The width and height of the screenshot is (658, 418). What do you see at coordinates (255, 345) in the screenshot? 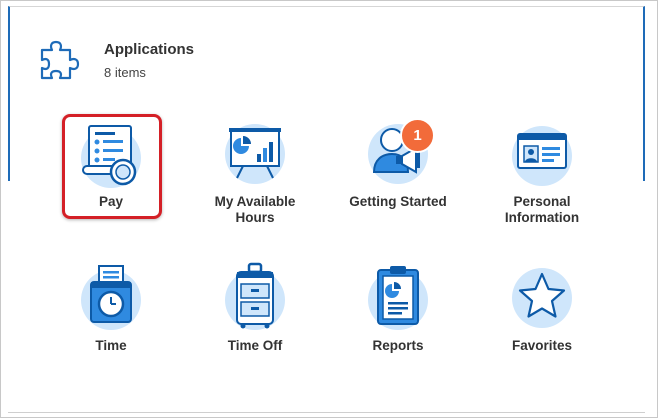
I see `app-label-time-off: Time Off` at bounding box center [255, 345].